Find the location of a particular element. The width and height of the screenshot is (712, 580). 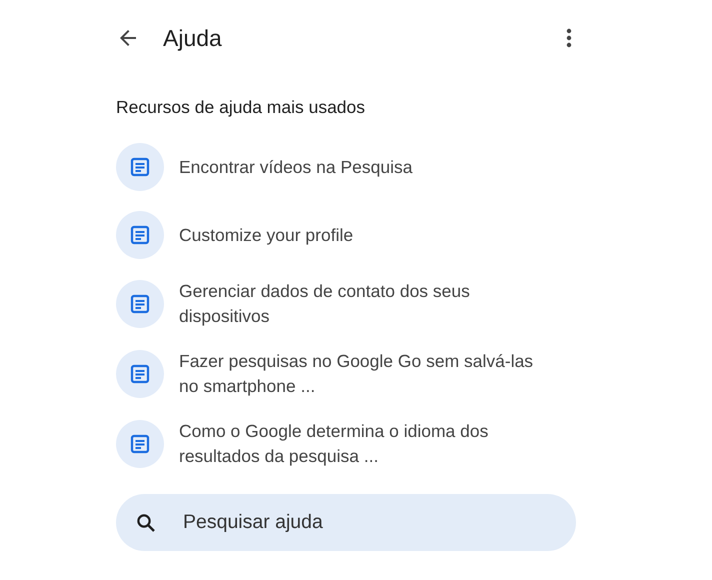

menu-icon is located at coordinates (569, 38).